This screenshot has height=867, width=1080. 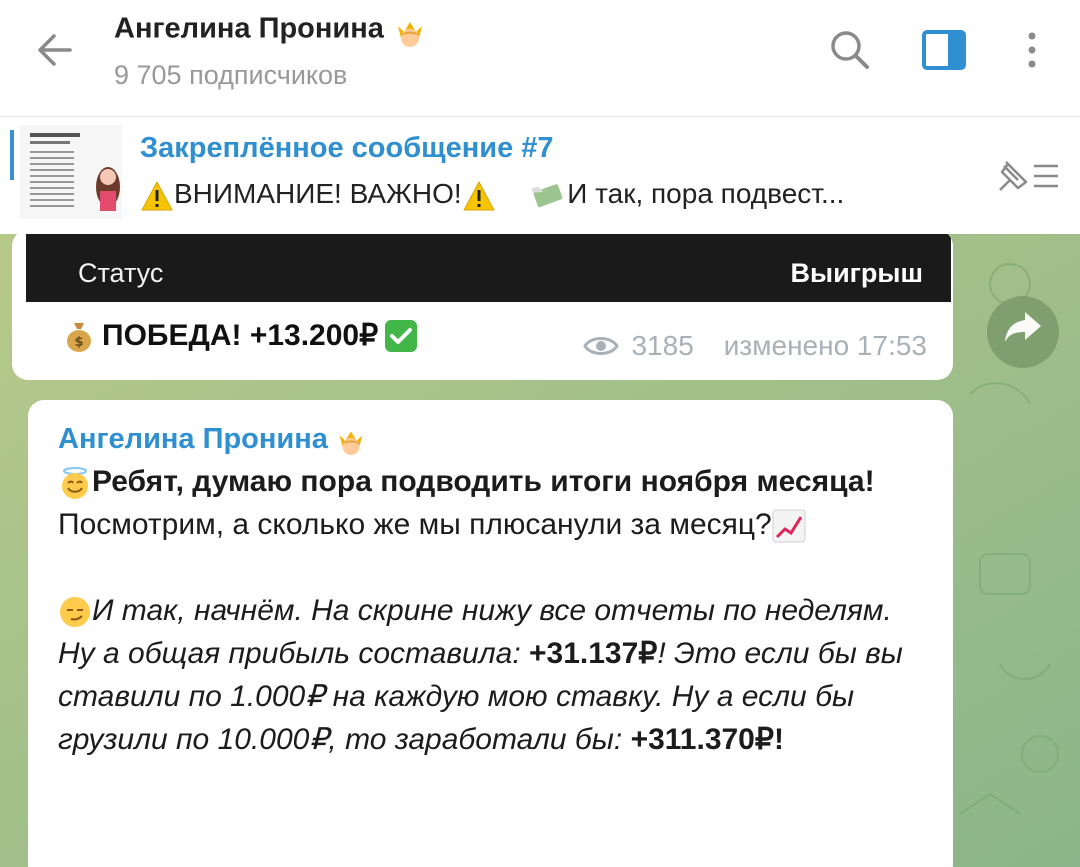 What do you see at coordinates (789, 526) in the screenshot?
I see `chart-increasing-emoji-icon` at bounding box center [789, 526].